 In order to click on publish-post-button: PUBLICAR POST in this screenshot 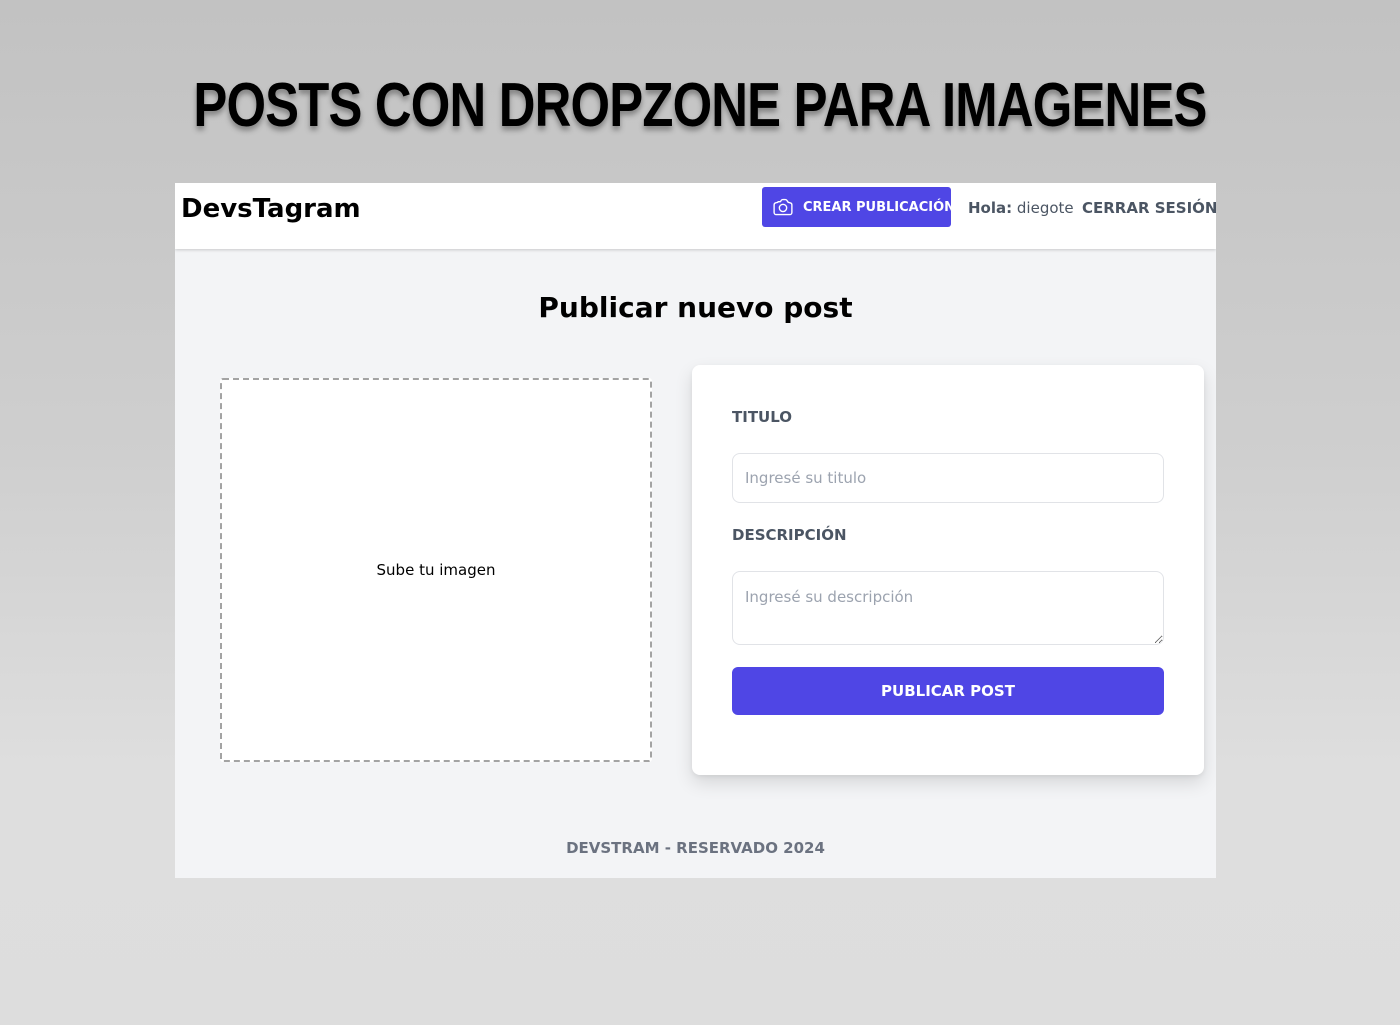, I will do `click(948, 691)`.